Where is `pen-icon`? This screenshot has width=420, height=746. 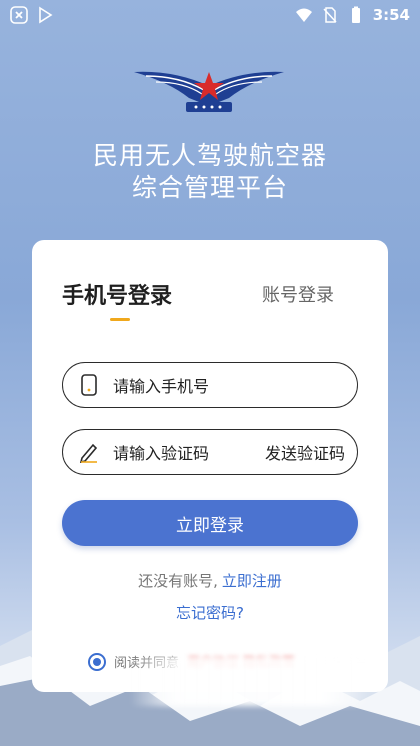 pen-icon is located at coordinates (88, 453).